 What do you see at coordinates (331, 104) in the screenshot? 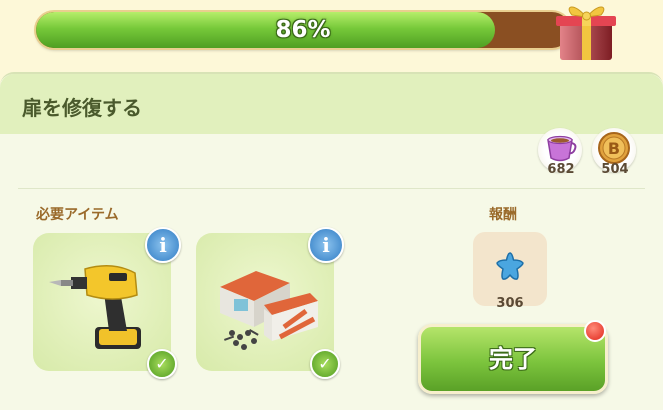
I see `panel-header: 扉を修復する` at bounding box center [331, 104].